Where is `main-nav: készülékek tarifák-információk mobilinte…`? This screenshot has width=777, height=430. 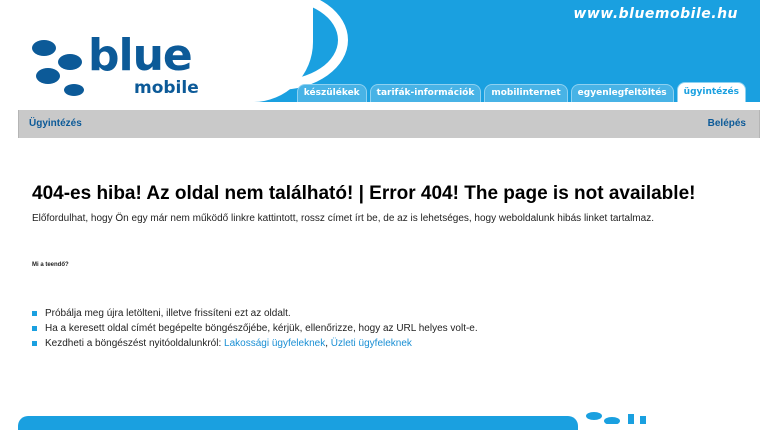 main-nav: készülékek tarifák-információk mobilinte… is located at coordinates (521, 91).